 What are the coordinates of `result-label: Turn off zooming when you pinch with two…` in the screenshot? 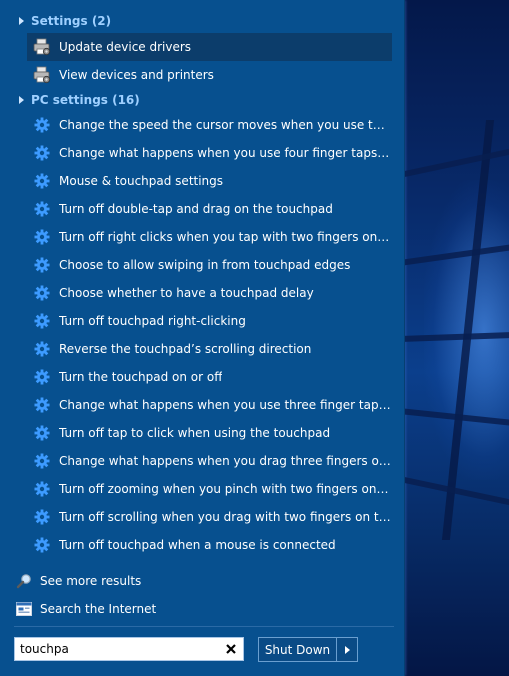 It's located at (225, 489).